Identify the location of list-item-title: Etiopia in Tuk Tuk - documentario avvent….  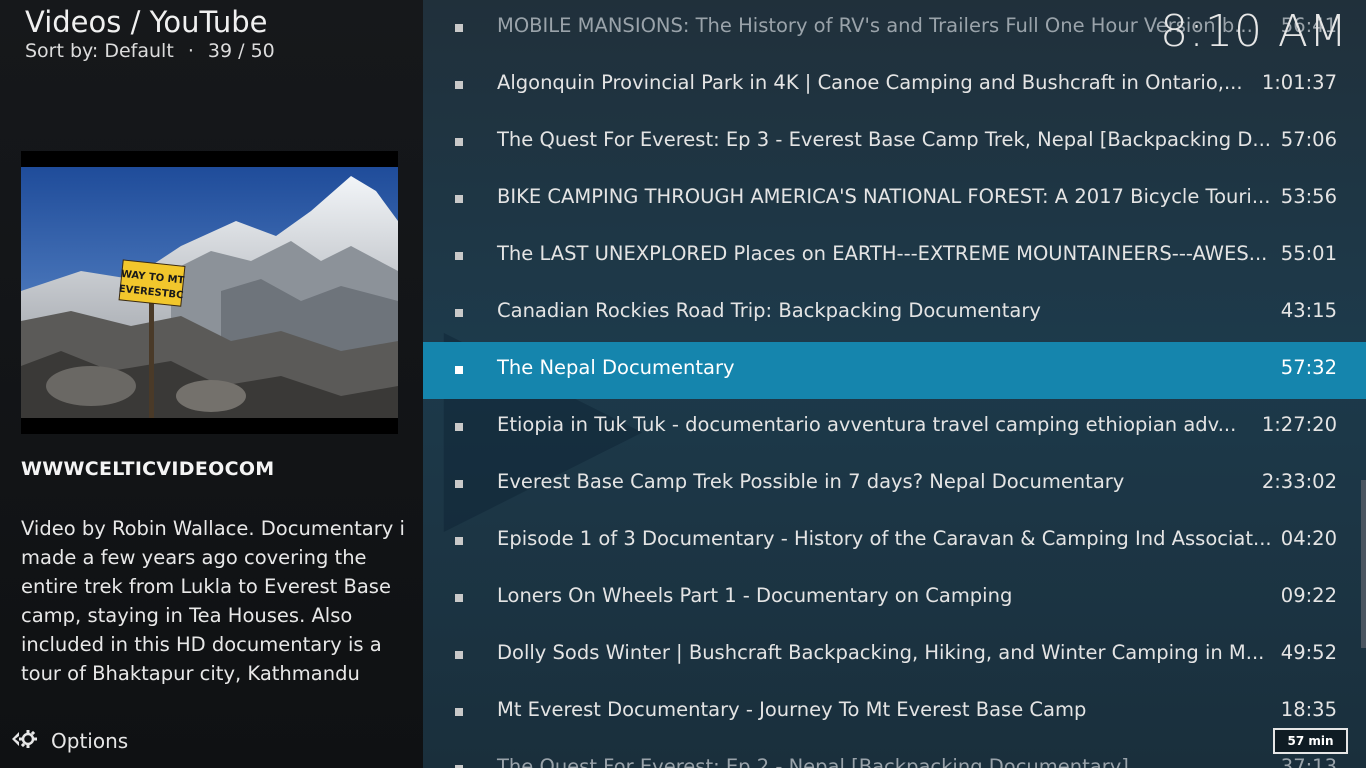
(867, 424).